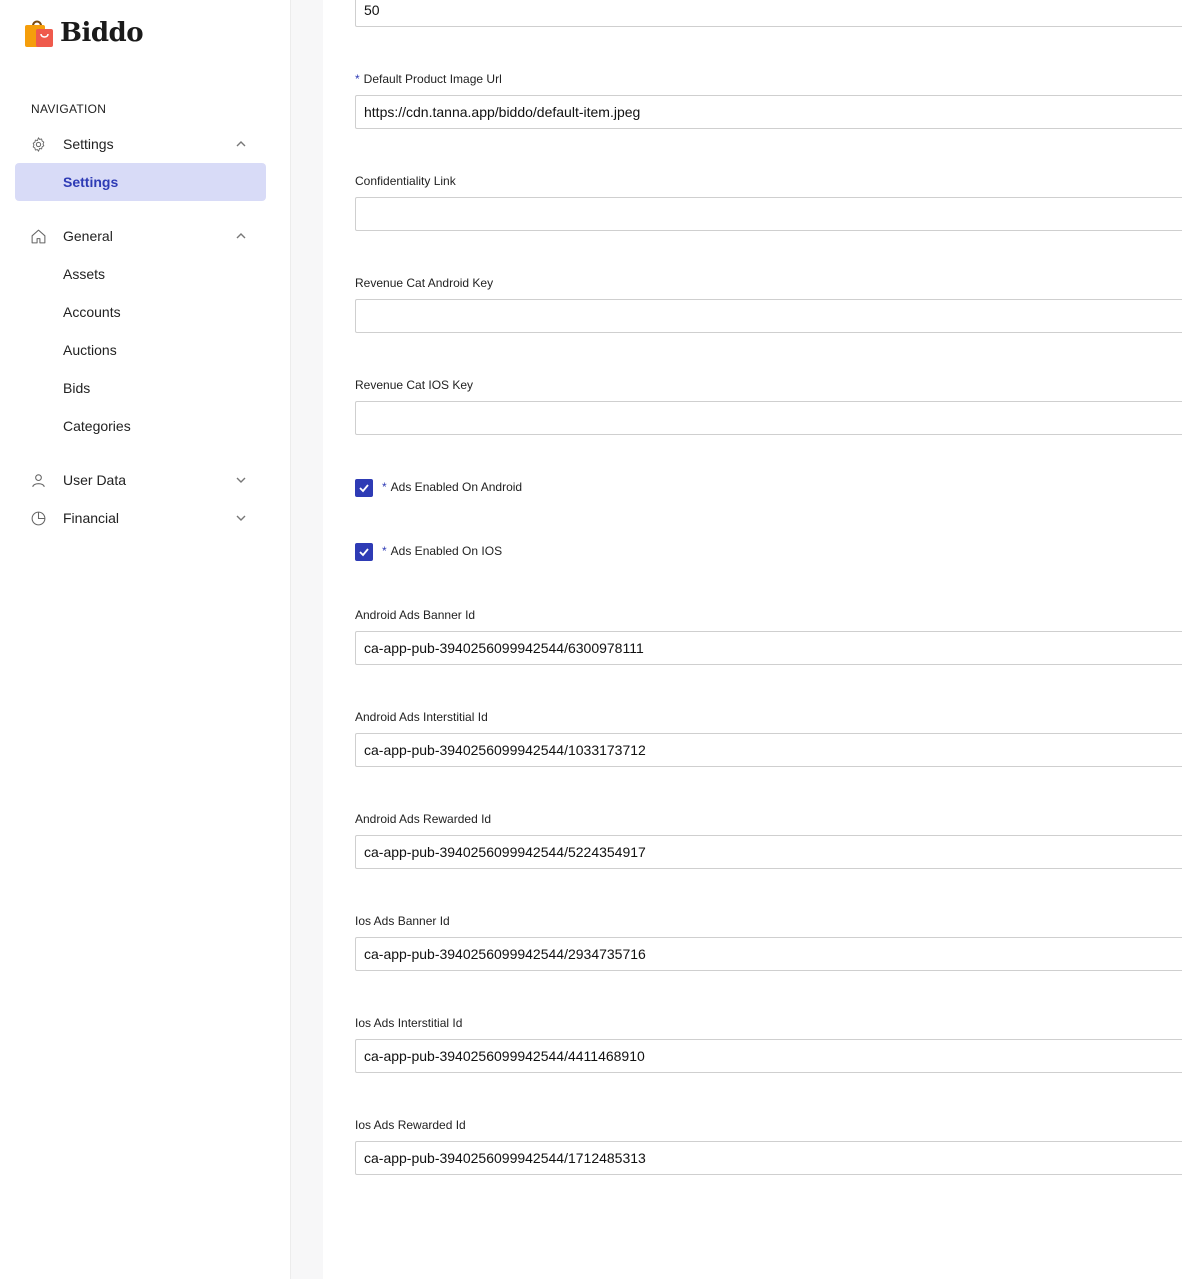 The image size is (1182, 1279). I want to click on revenue-cat-ios-key-input, so click(768, 418).